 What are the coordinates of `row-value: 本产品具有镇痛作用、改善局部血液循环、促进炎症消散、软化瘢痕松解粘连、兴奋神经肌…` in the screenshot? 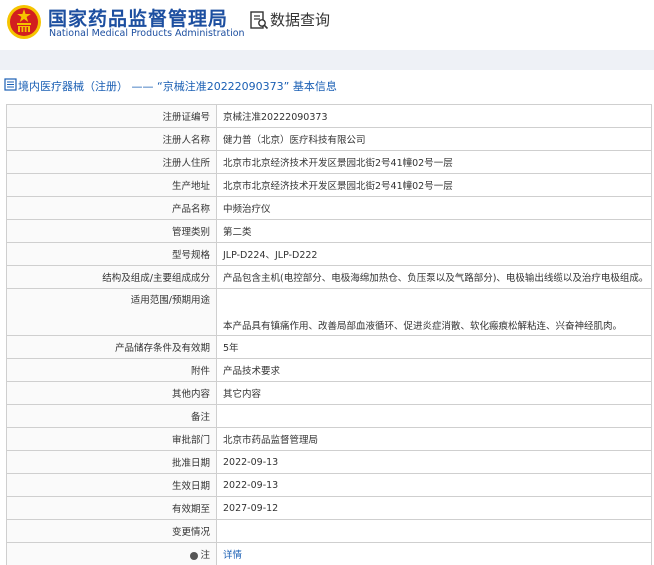 It's located at (434, 312).